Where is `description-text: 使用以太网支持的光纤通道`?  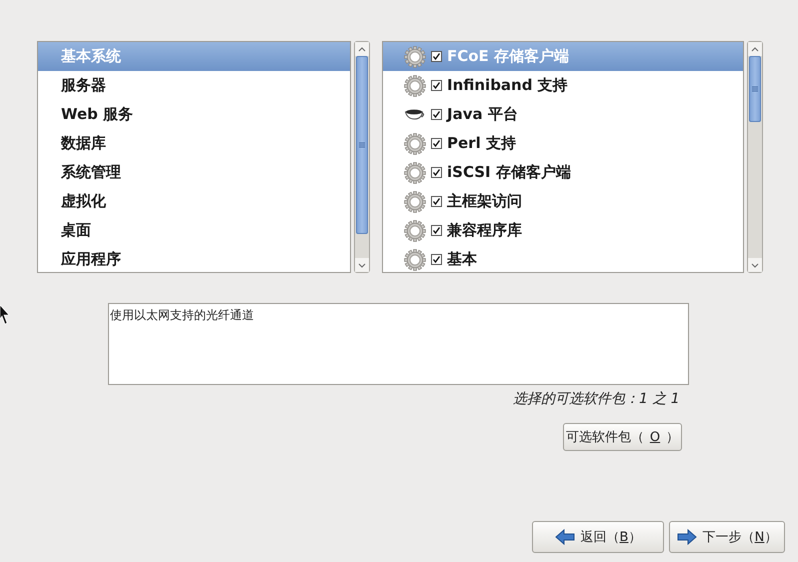
description-text: 使用以太网支持的光纤通道 is located at coordinates (398, 344).